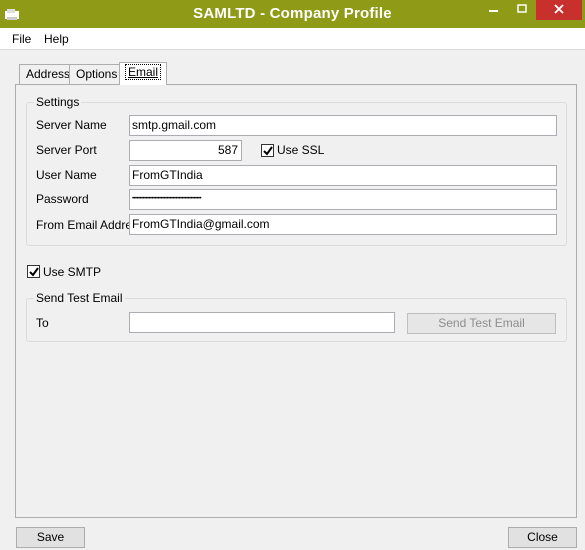  I want to click on user-name-input: FromGTIndia, so click(343, 175).